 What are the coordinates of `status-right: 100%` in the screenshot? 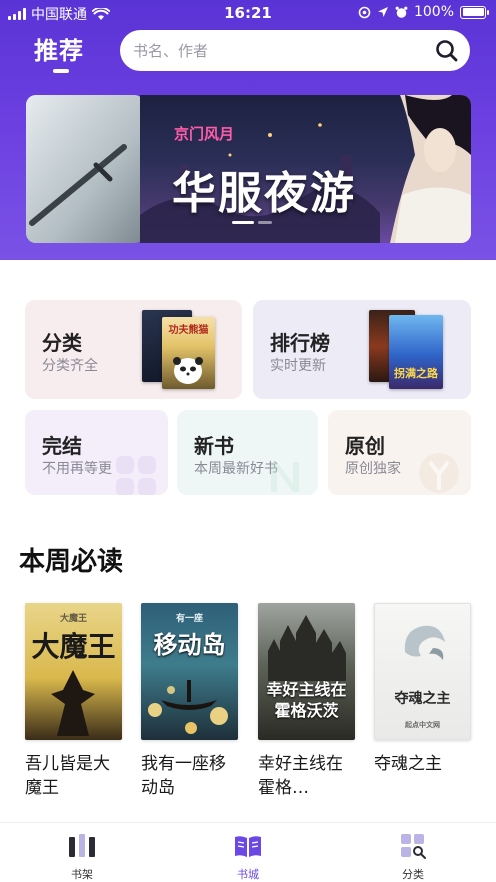 It's located at (423, 12).